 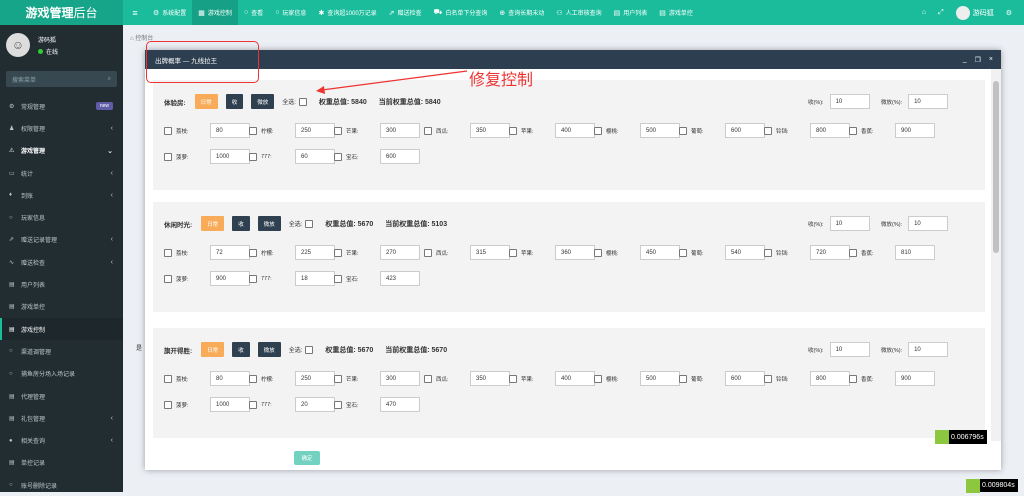 I want to click on modal-scrollbar, so click(x=996, y=255).